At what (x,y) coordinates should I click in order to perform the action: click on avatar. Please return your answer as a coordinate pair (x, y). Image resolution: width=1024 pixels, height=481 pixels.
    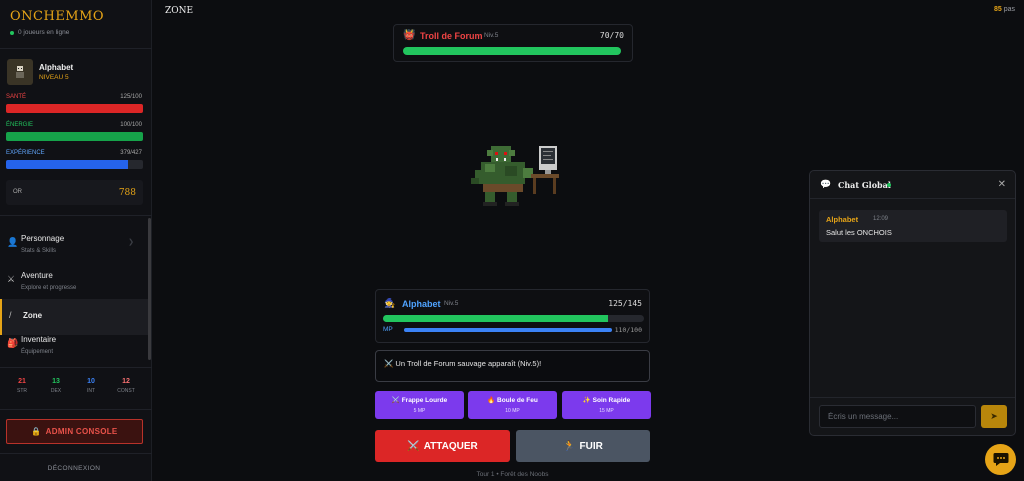
    Looking at the image, I should click on (20, 72).